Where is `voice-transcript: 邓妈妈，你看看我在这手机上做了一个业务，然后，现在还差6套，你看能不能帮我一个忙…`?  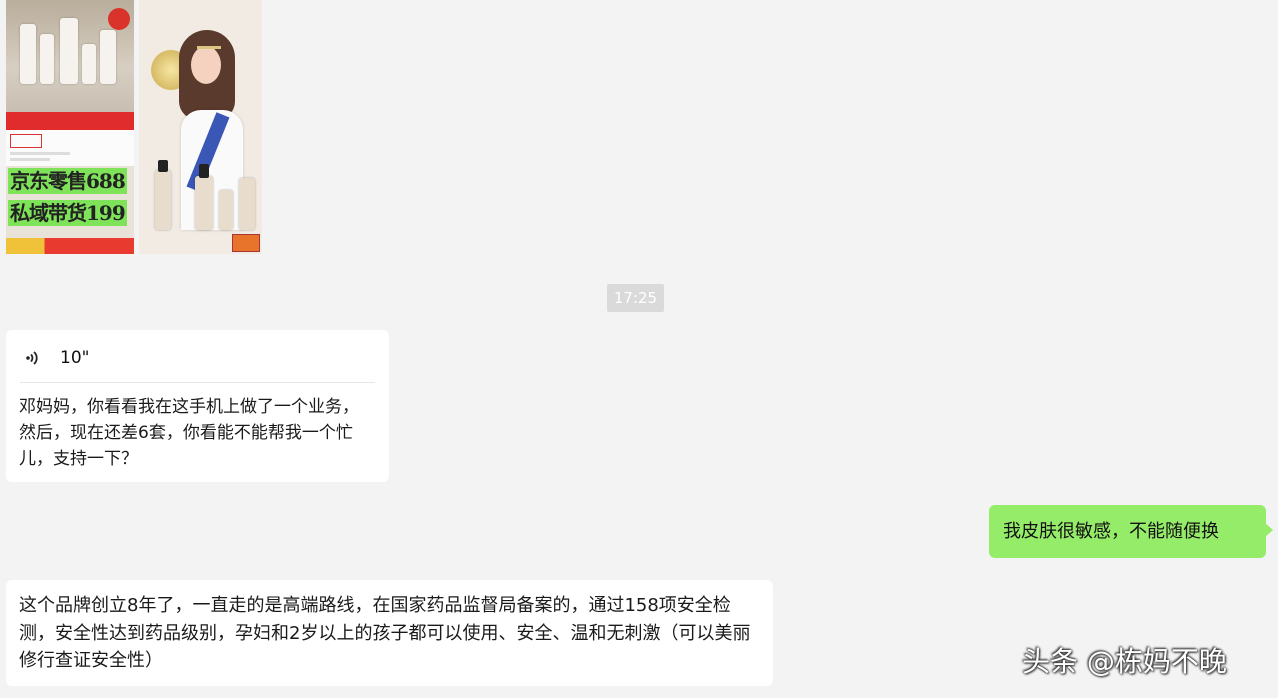
voice-transcript: 邓妈妈，你看看我在这手机上做了一个业务，然后，现在还差6套，你看能不能帮我一个忙… is located at coordinates (189, 433).